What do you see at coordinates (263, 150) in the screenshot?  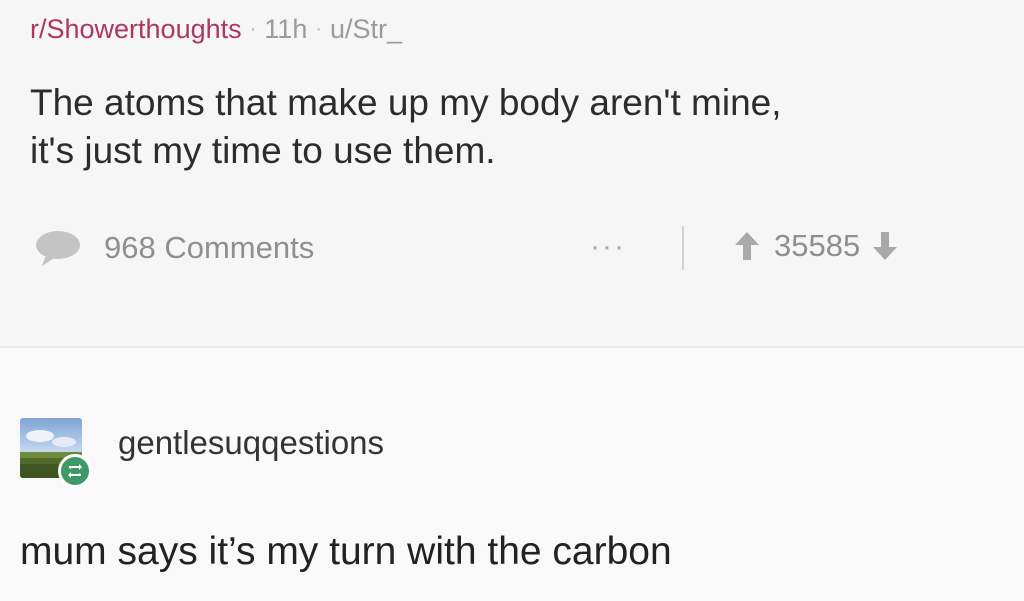 I see `post-title-line: it's just my time to use them.` at bounding box center [263, 150].